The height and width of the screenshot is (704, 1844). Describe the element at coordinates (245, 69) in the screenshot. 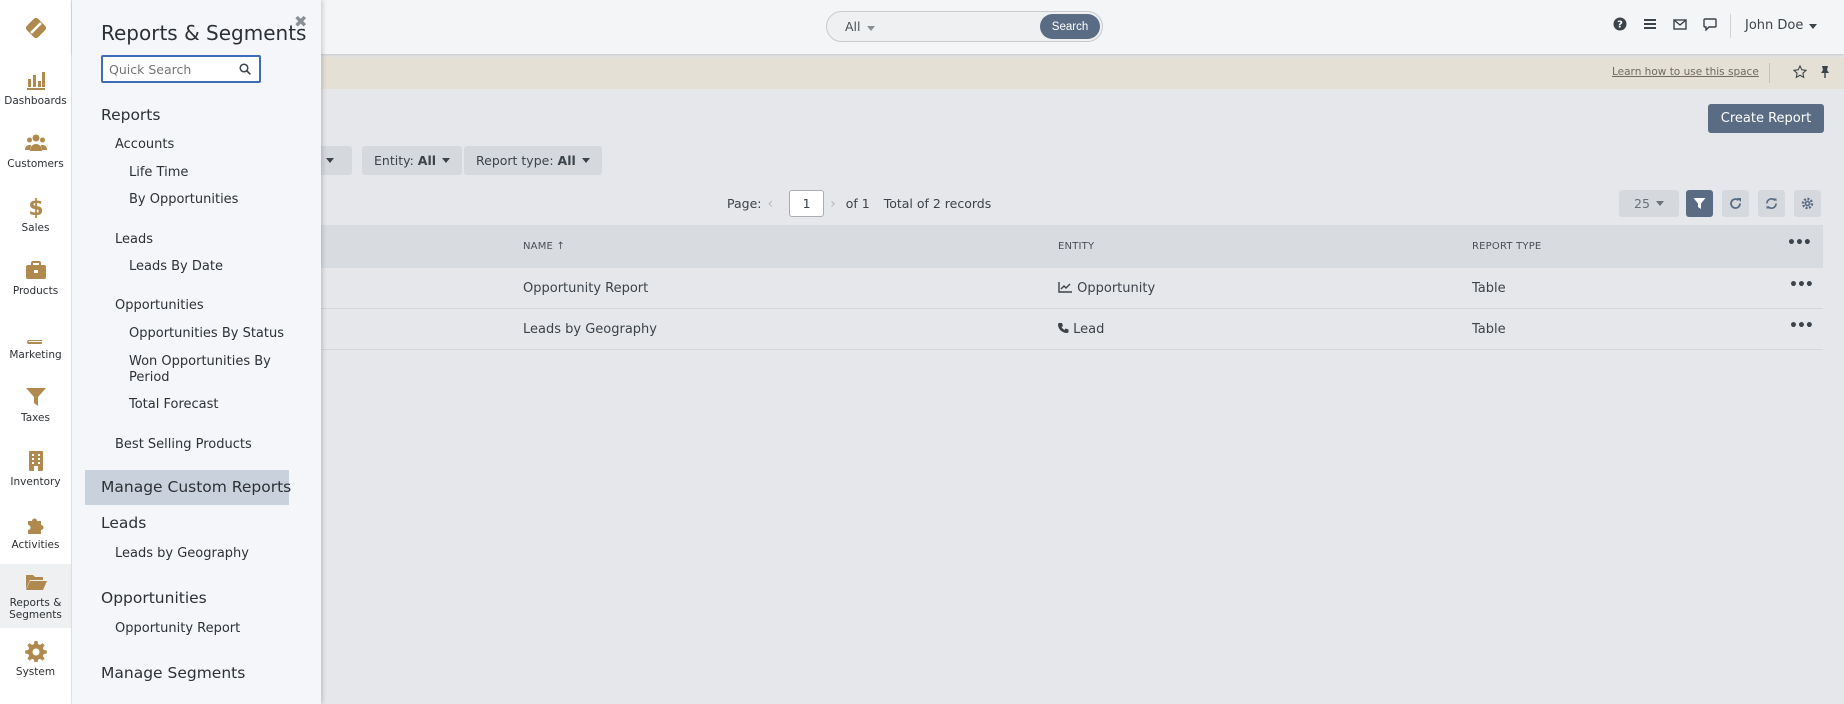

I see `search-icon` at that location.